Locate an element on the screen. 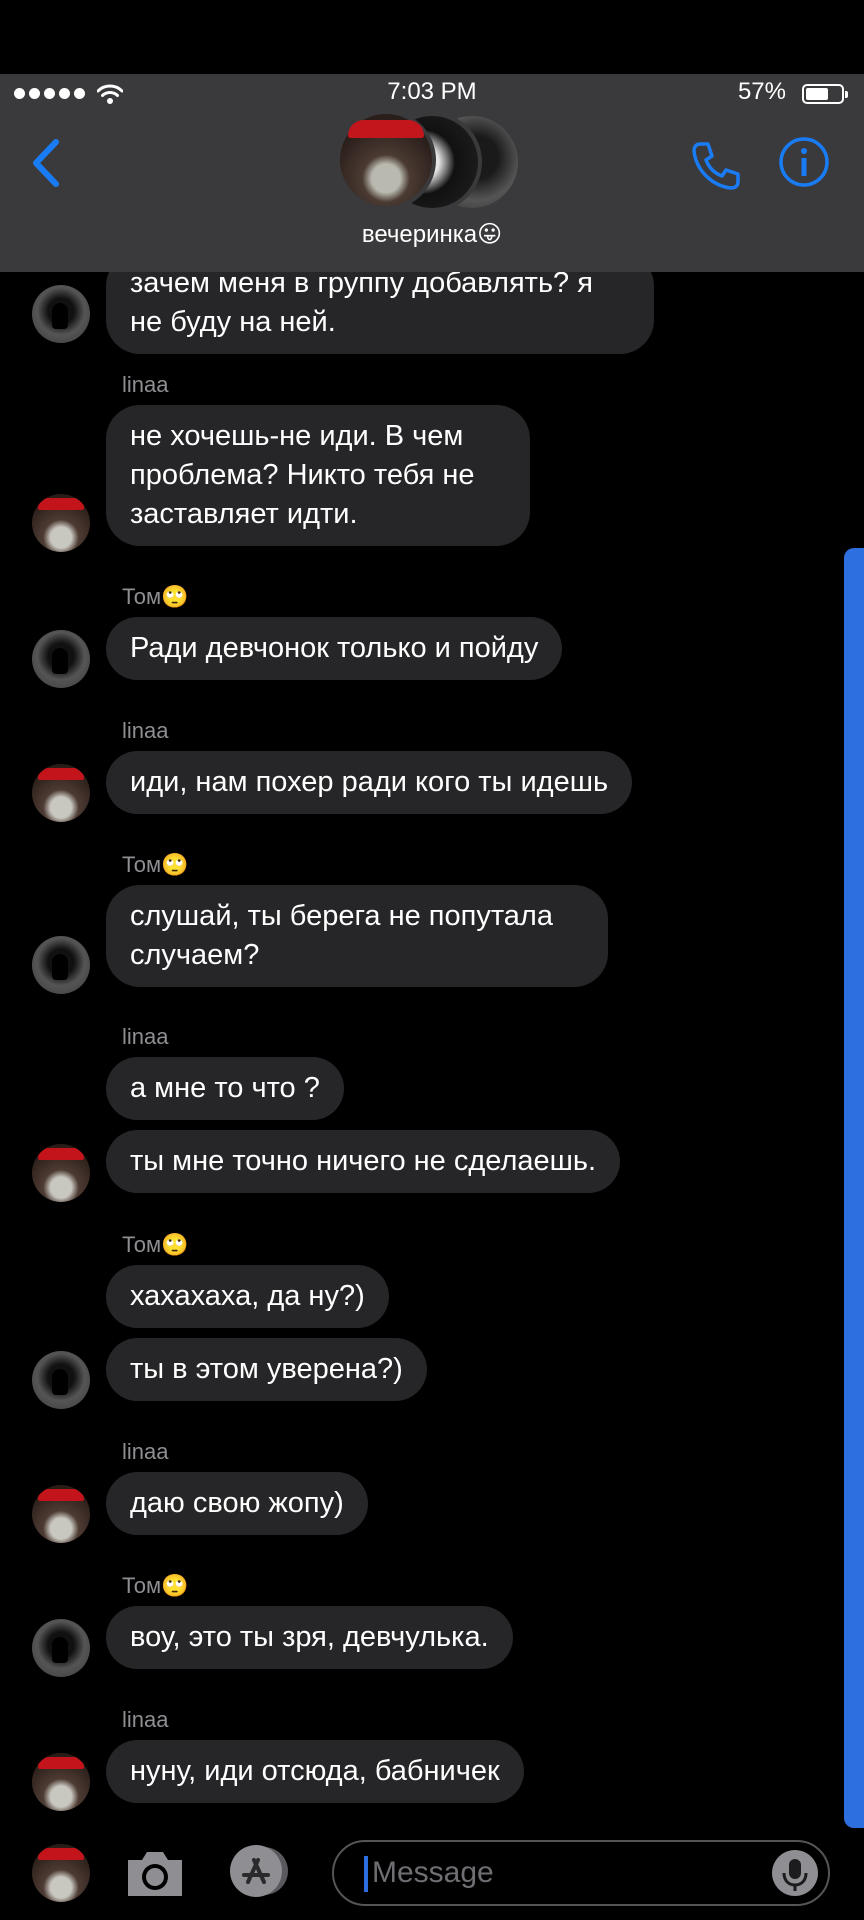  battery-percentage: 57% is located at coordinates (761, 91).